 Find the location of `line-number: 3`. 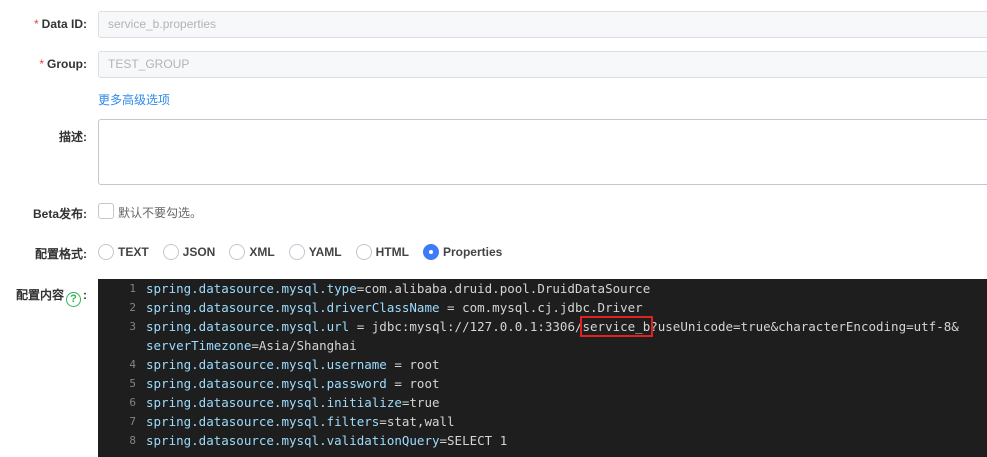

line-number: 3 is located at coordinates (132, 326).